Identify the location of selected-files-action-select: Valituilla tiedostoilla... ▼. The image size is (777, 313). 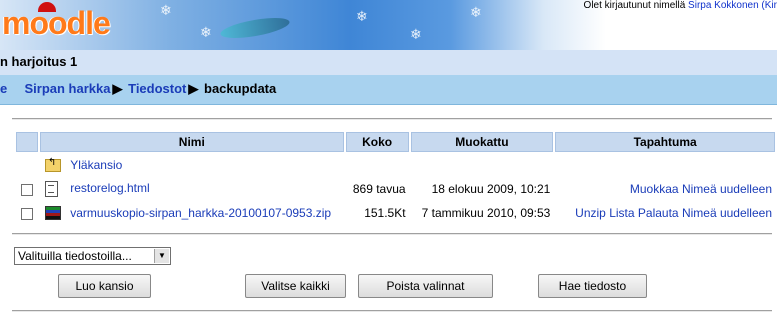
(92, 256).